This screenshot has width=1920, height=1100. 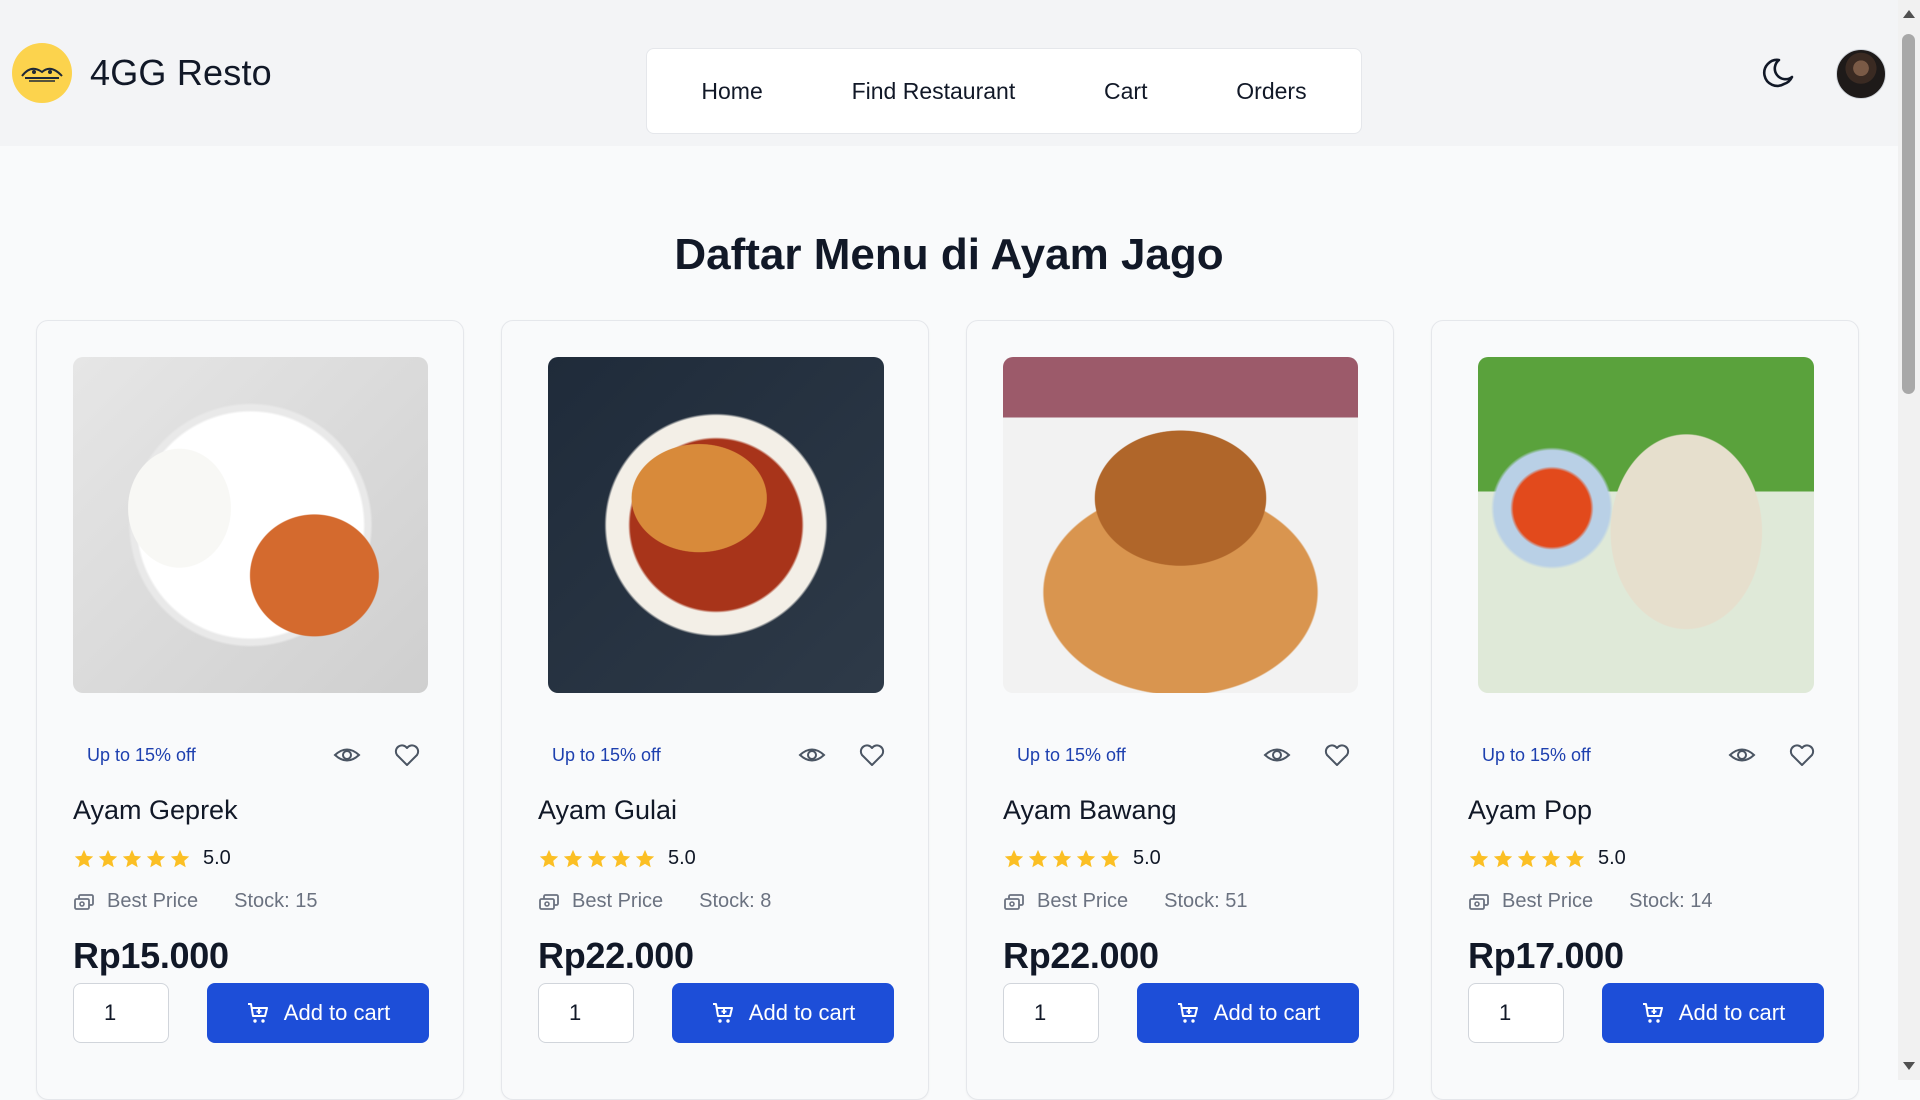 I want to click on menu-image-ayam-bawang, so click(x=1180, y=525).